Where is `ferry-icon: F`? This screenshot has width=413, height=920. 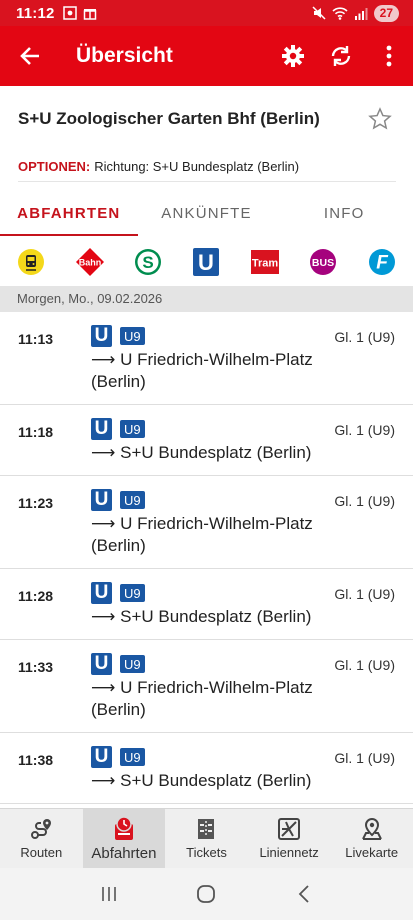 ferry-icon: F is located at coordinates (381, 262).